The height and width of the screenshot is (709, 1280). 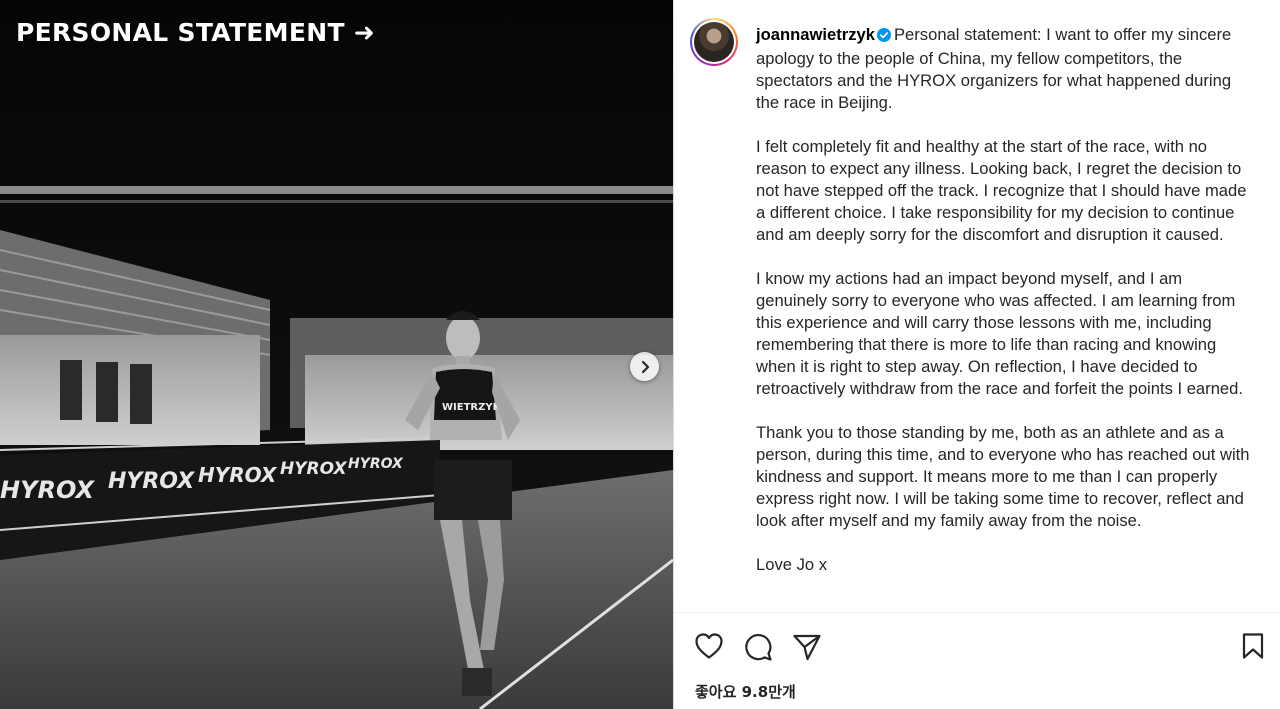 I want to click on heart-icon, so click(x=709, y=646).